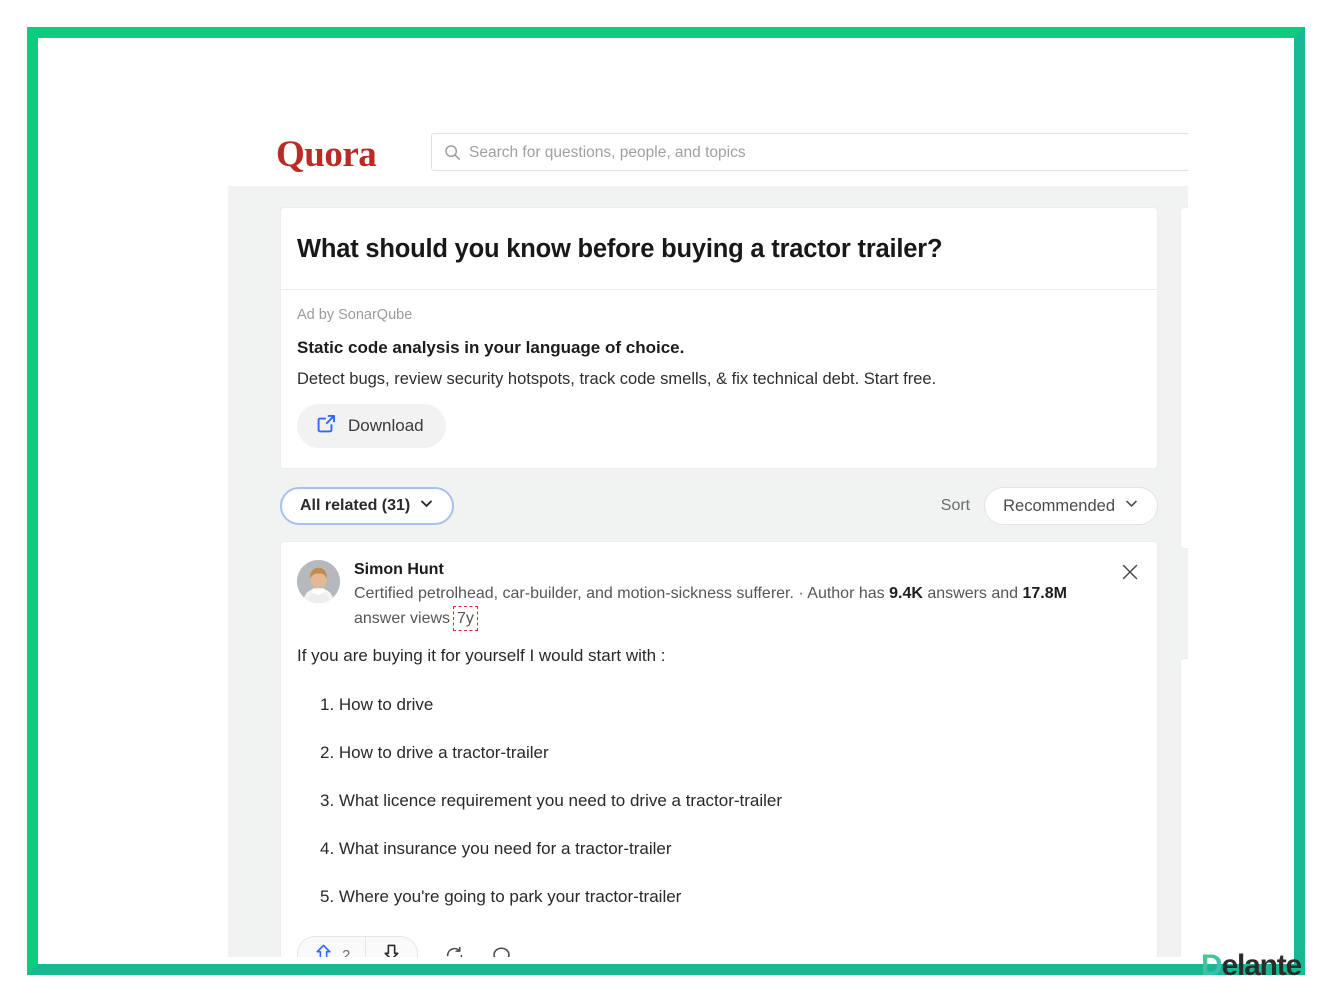 This screenshot has width=1332, height=1002. What do you see at coordinates (346, 951) in the screenshot?
I see `upvote-count: 2` at bounding box center [346, 951].